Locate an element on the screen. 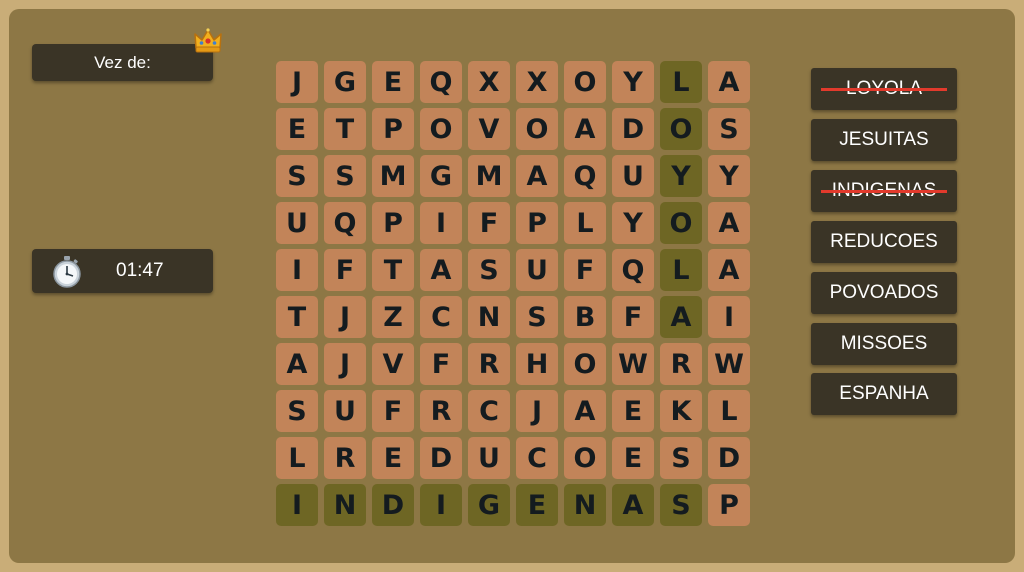 This screenshot has width=1024, height=572. grid-cell: Z is located at coordinates (393, 317).